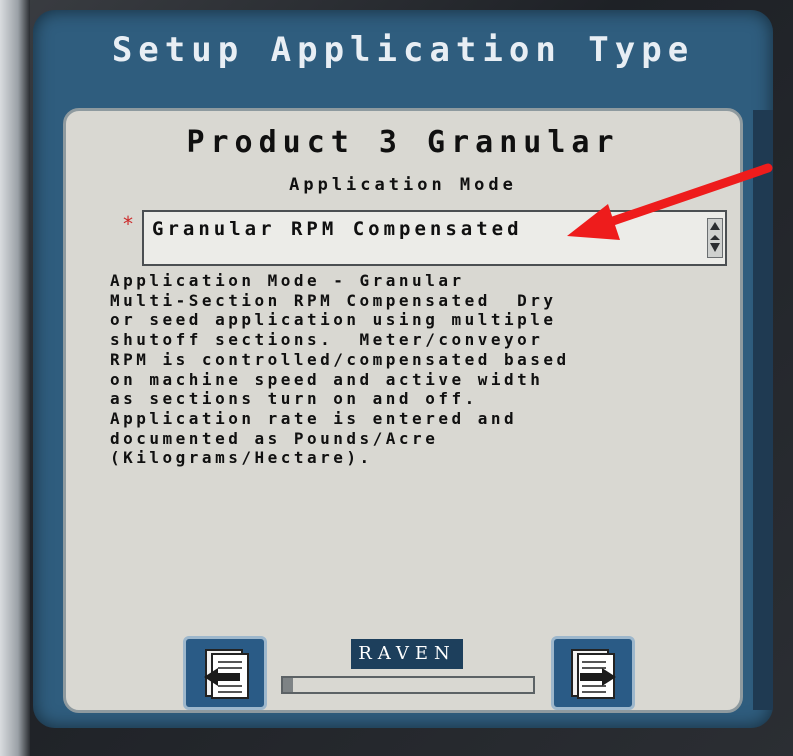 The height and width of the screenshot is (756, 793). I want to click on bezel-reflection, so click(15, 378).